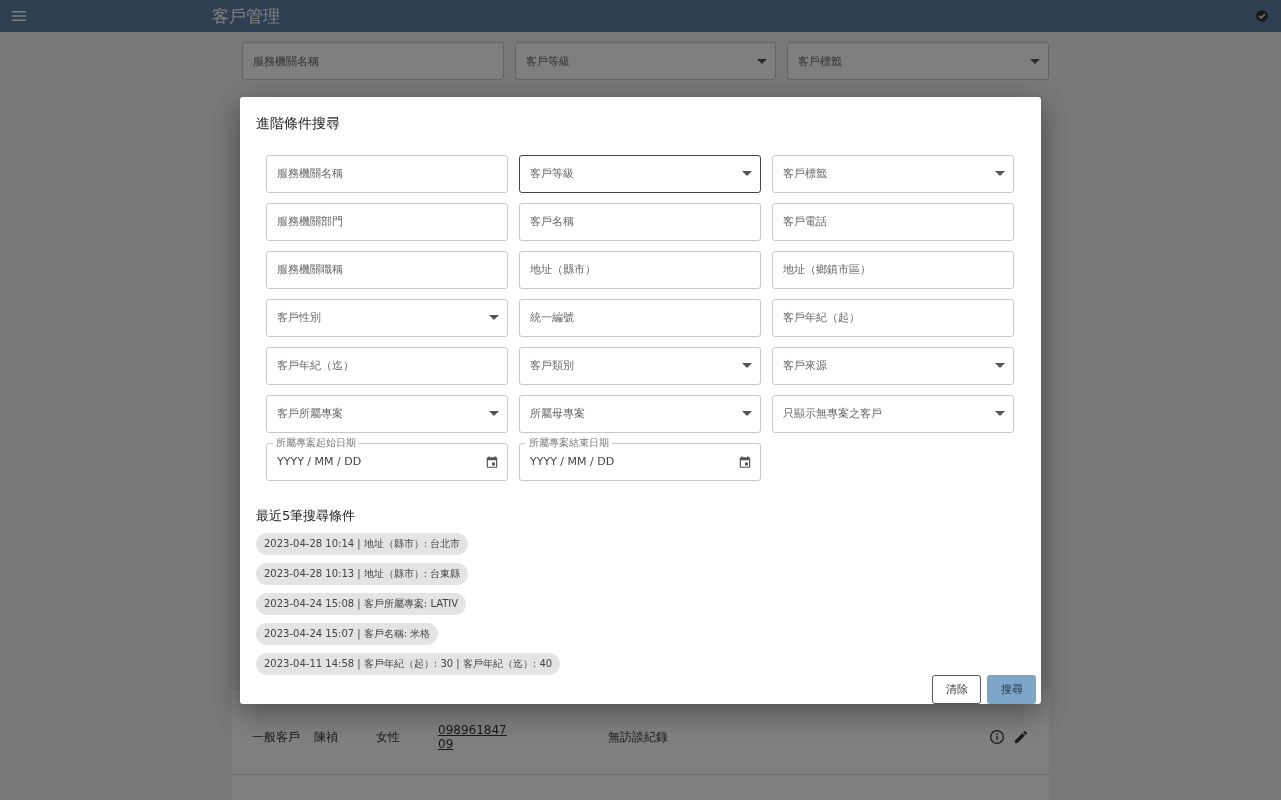 The width and height of the screenshot is (1281, 800). What do you see at coordinates (326, 737) in the screenshot?
I see `table-cell-text: 陳禎` at bounding box center [326, 737].